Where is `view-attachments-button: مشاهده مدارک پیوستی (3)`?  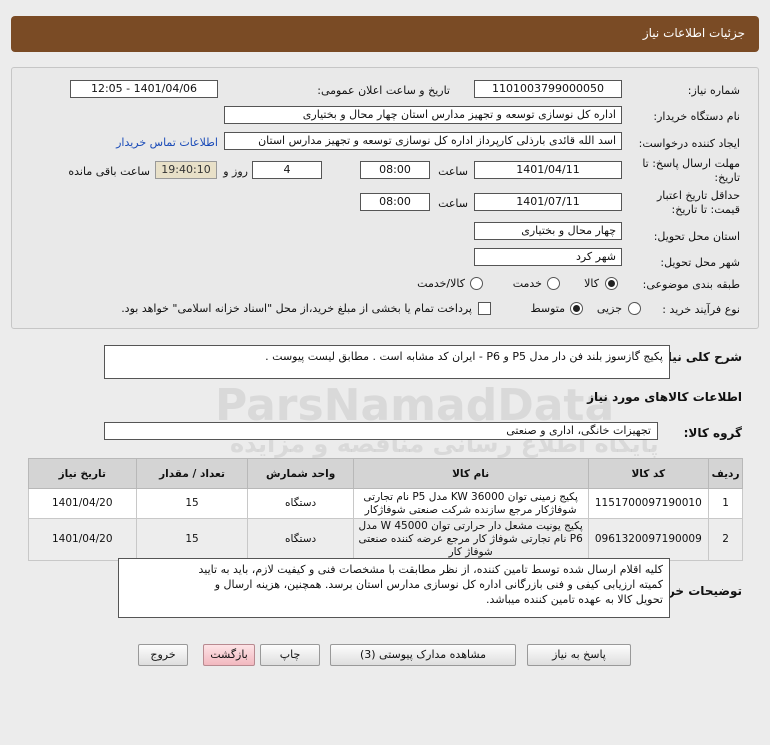 view-attachments-button: مشاهده مدارک پیوستی (3) is located at coordinates (423, 655).